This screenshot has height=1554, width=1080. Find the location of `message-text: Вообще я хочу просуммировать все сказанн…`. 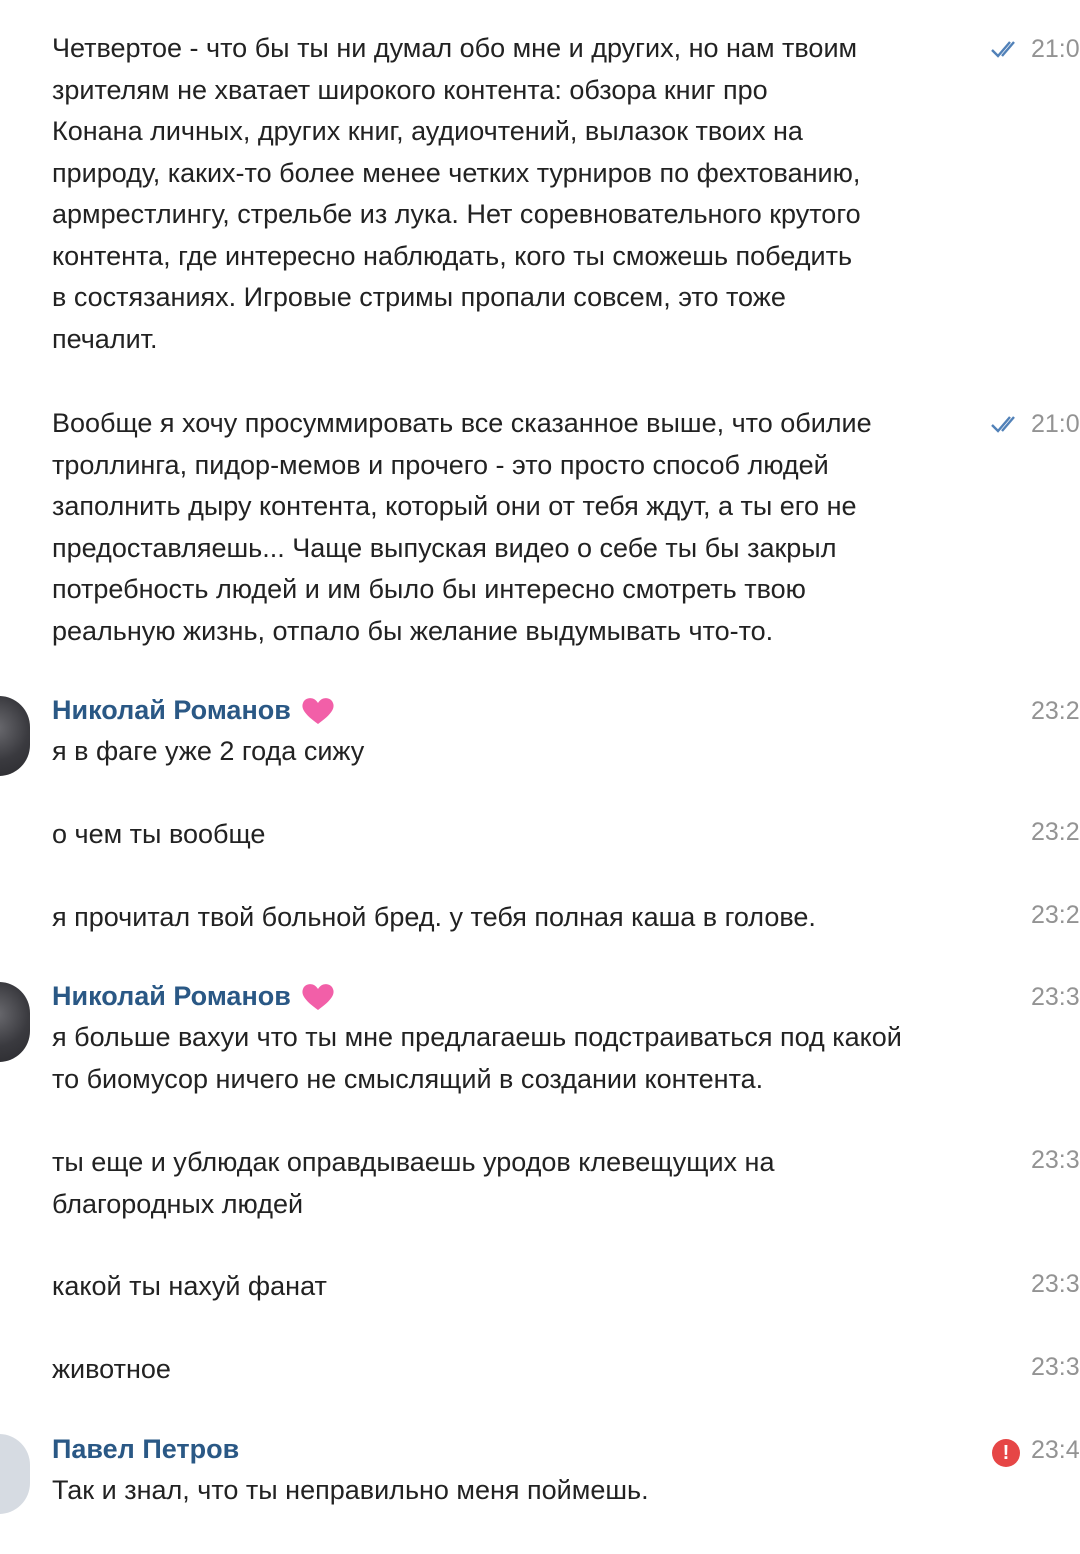

message-text: Вообще я хочу просуммировать все сказанн… is located at coordinates (462, 527).